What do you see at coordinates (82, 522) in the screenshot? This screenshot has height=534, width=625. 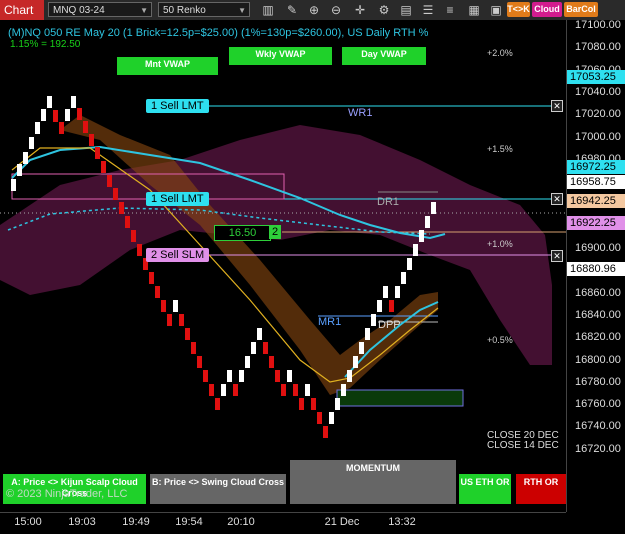 I see `time-tick: 19:03` at bounding box center [82, 522].